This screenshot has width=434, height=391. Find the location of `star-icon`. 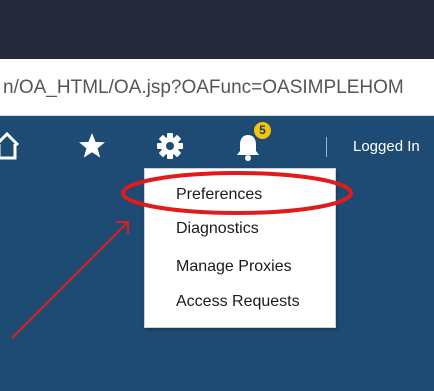

star-icon is located at coordinates (92, 146).